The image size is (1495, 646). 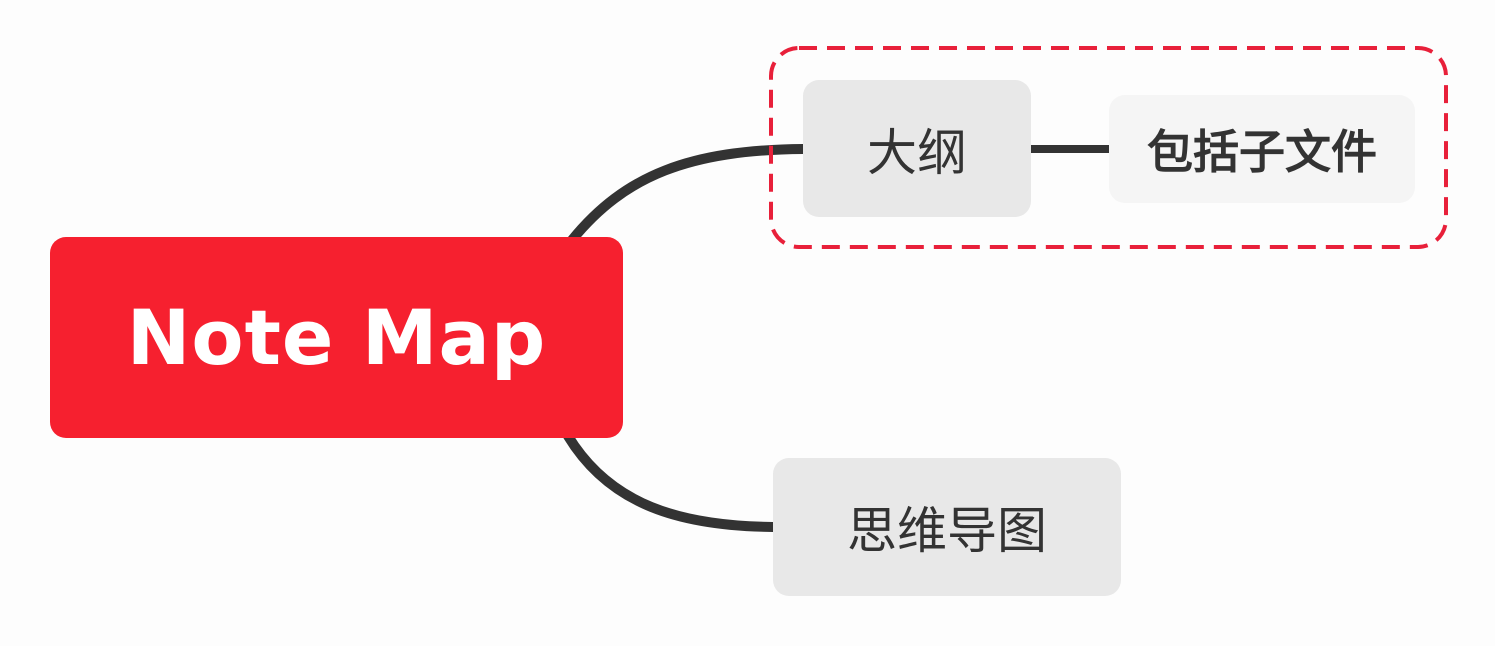 What do you see at coordinates (687, 194) in the screenshot?
I see `connector-root-to-outline` at bounding box center [687, 194].